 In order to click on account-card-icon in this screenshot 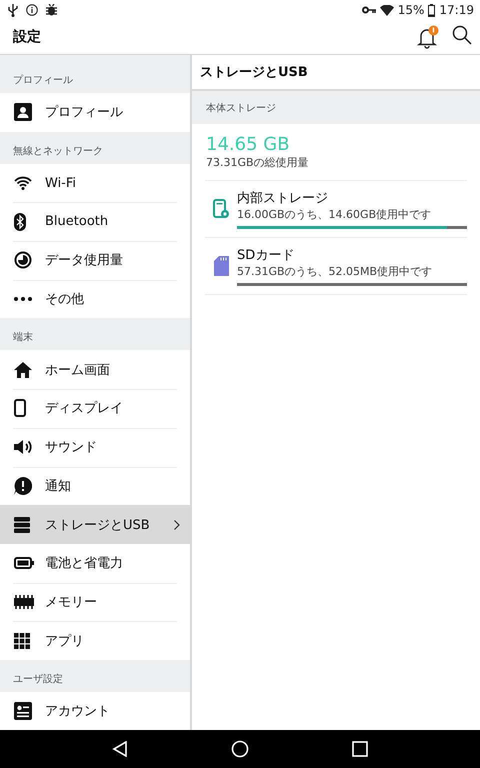, I will do `click(23, 711)`.